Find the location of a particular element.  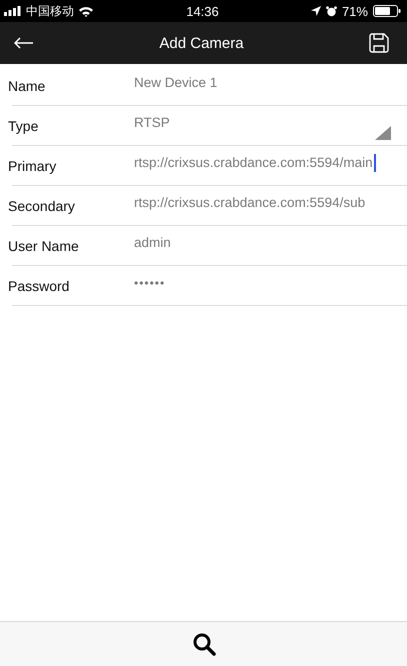

back-arrow-icon is located at coordinates (24, 43).